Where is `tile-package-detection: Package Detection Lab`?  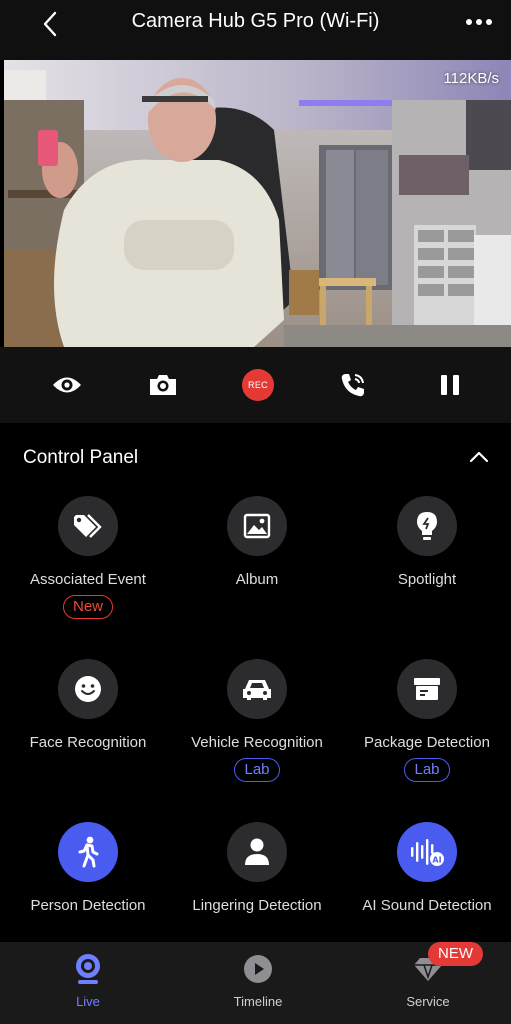
tile-package-detection: Package Detection Lab is located at coordinates (426, 720).